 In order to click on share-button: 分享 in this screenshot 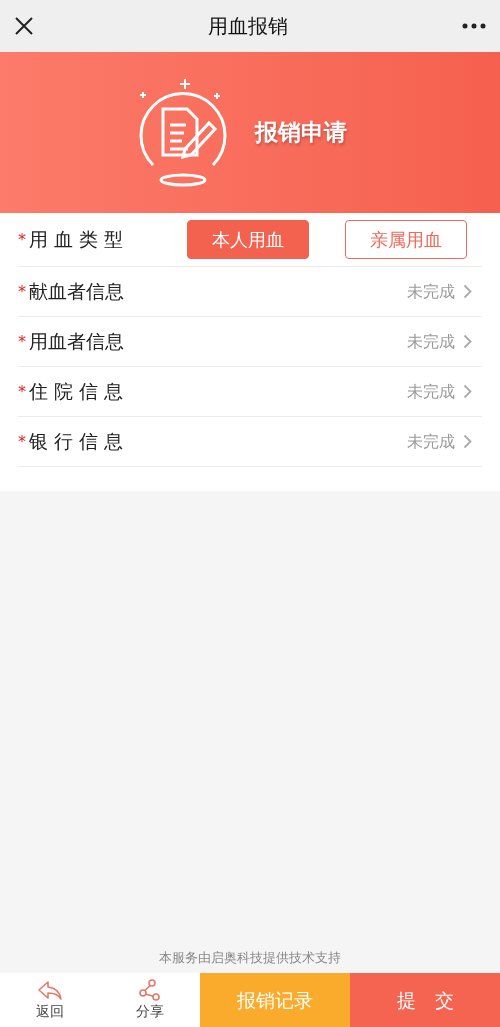, I will do `click(150, 1000)`.